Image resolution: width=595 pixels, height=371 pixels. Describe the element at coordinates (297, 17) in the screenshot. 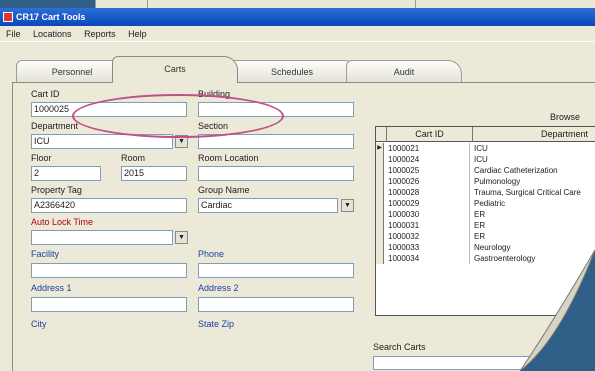

I see `title-bar: CR17 Cart Tools` at that location.